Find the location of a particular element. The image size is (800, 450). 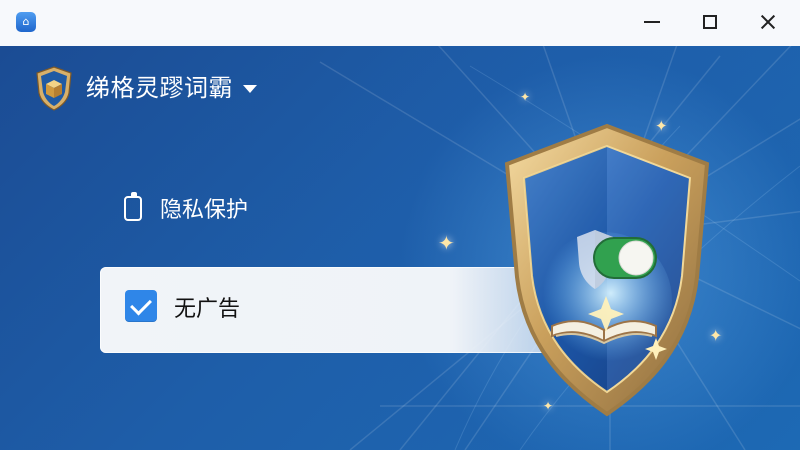

close-icon is located at coordinates (768, 22).